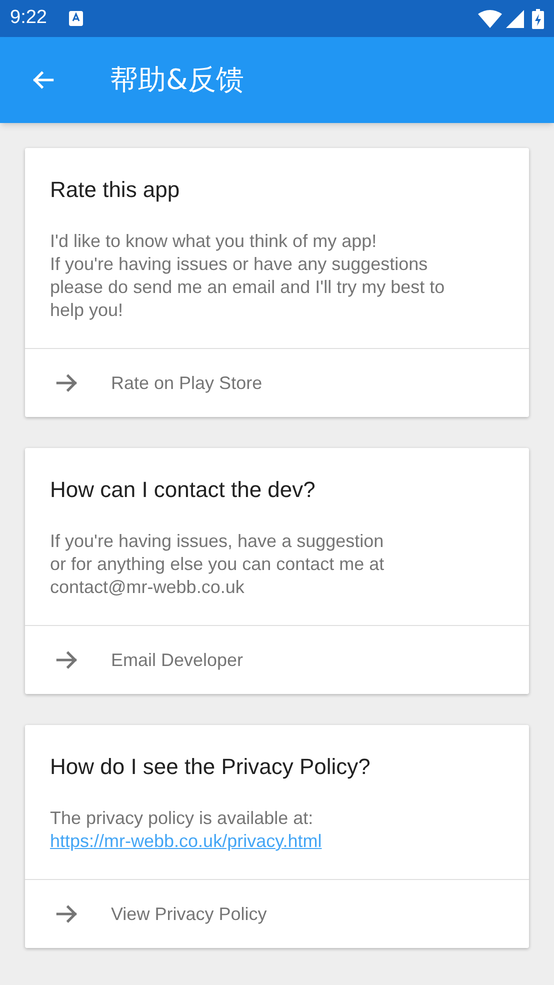 The image size is (554, 985). I want to click on card-title: Rate this app, so click(115, 190).